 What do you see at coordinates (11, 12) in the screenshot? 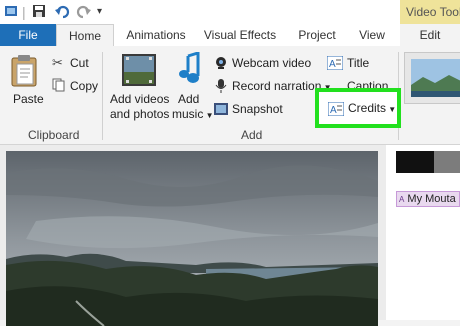
I see `app-icon` at bounding box center [11, 12].